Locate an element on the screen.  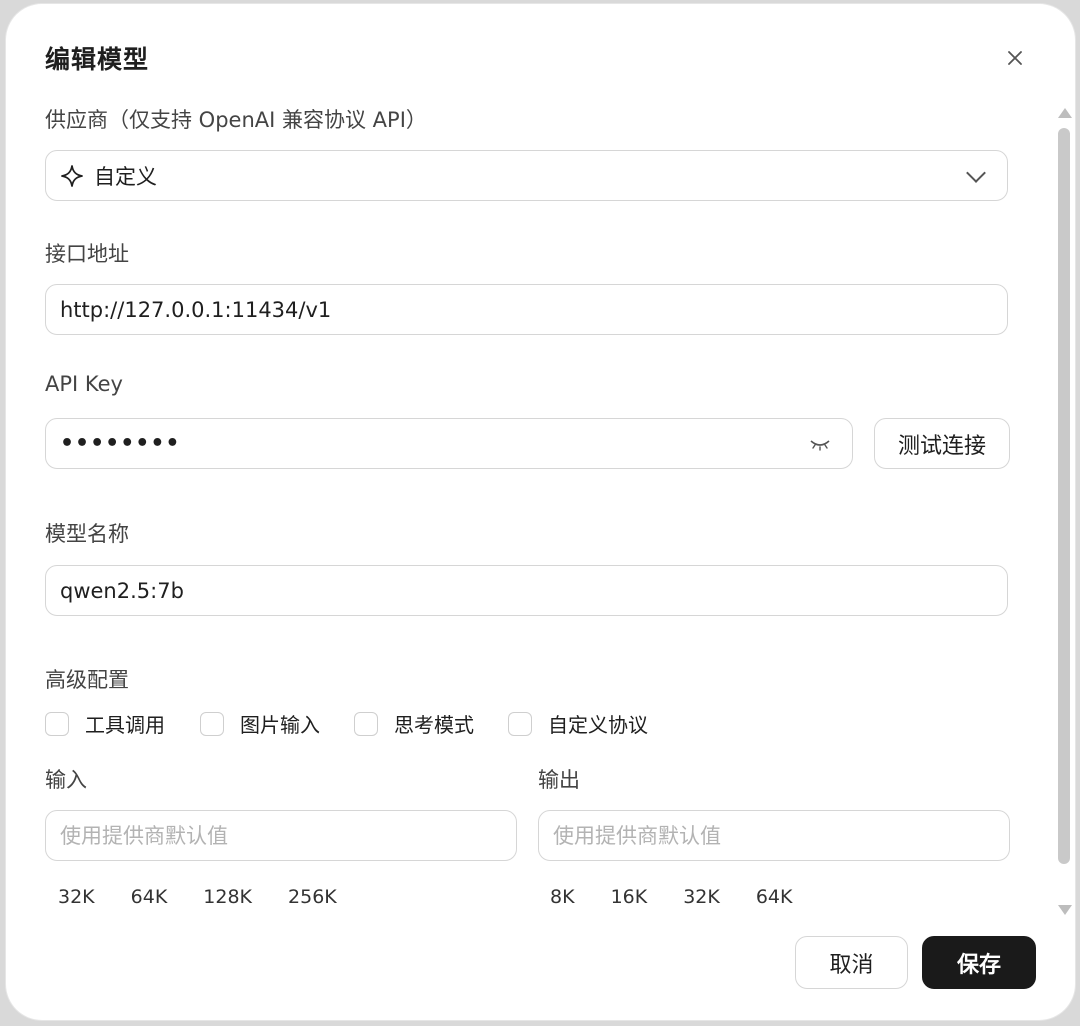
checkbox-custom-protocol: 自定义协议 is located at coordinates (578, 723).